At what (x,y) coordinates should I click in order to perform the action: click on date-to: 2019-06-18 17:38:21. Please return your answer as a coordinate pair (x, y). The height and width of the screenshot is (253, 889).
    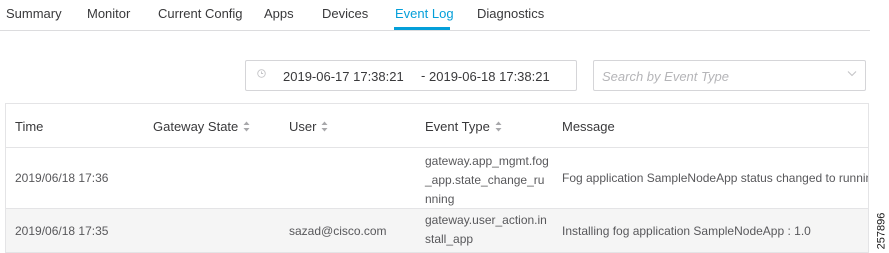
    Looking at the image, I should click on (489, 76).